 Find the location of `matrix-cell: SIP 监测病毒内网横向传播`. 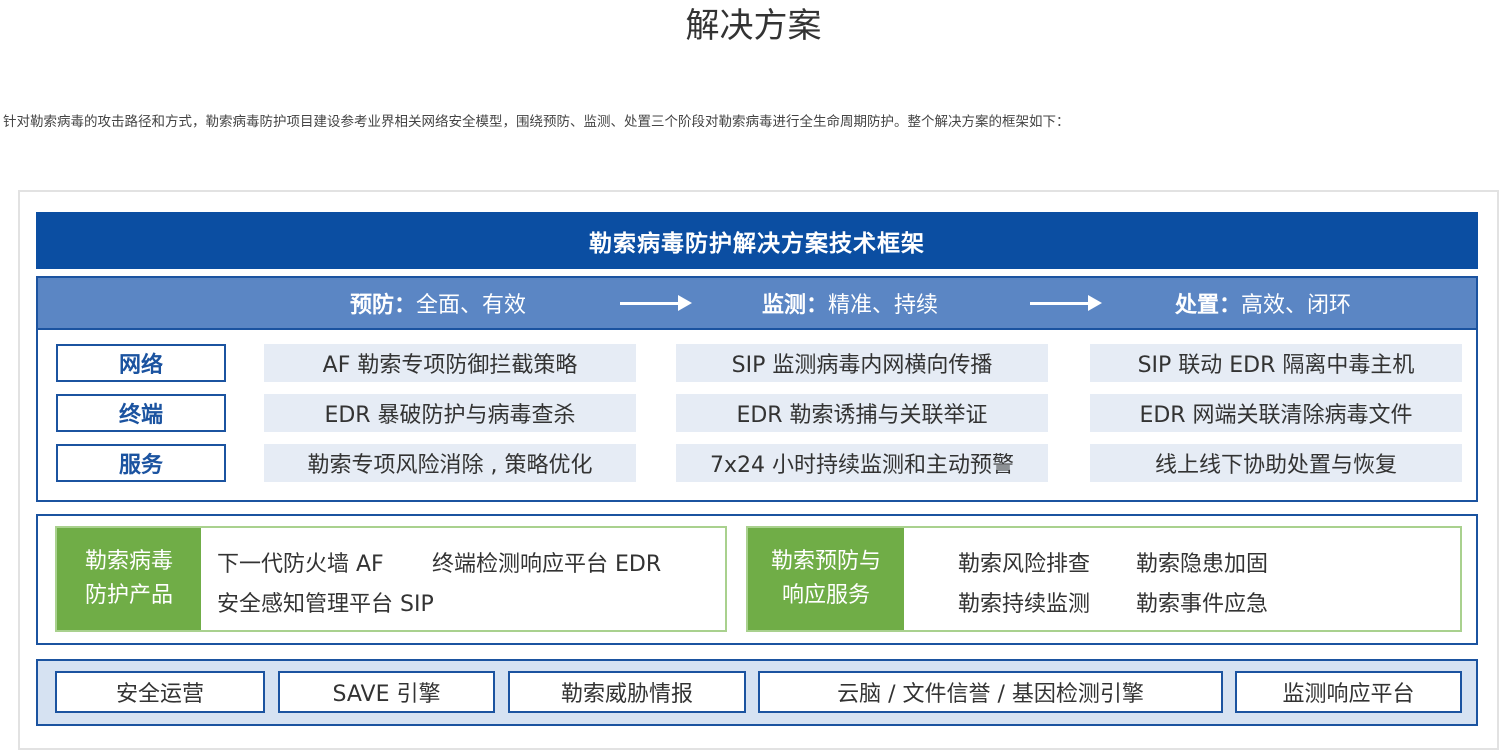

matrix-cell: SIP 监测病毒内网横向传播 is located at coordinates (862, 363).